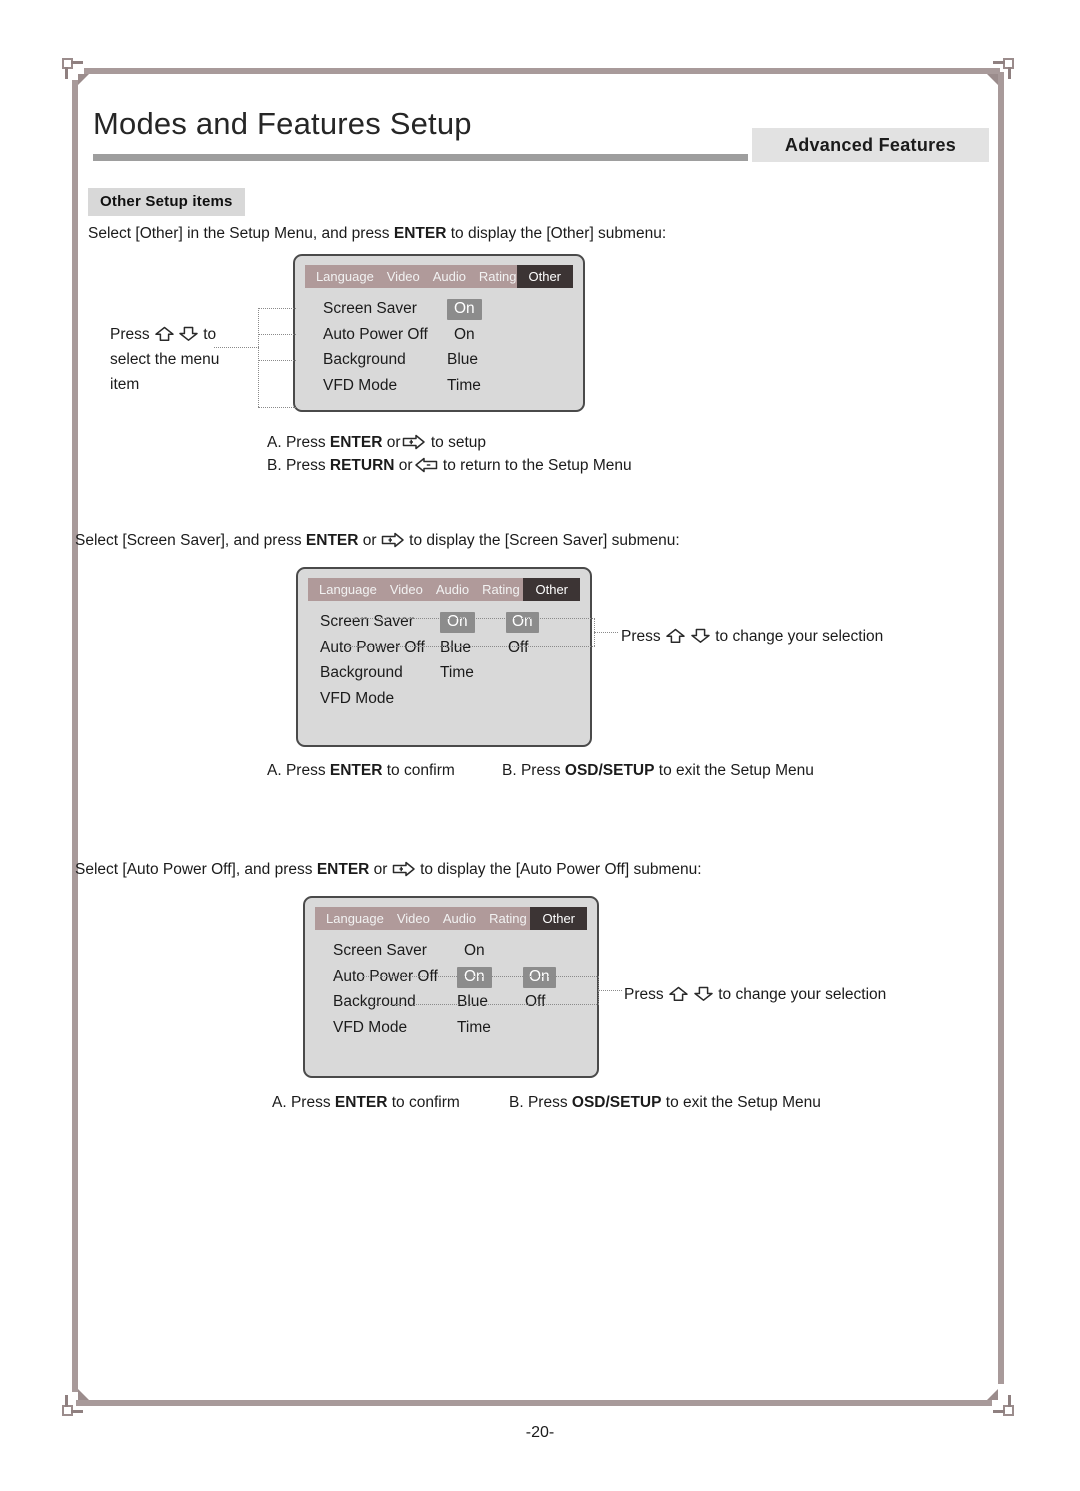 The width and height of the screenshot is (1080, 1491). What do you see at coordinates (992, 79) in the screenshot?
I see `corner-wedge-top-right` at bounding box center [992, 79].